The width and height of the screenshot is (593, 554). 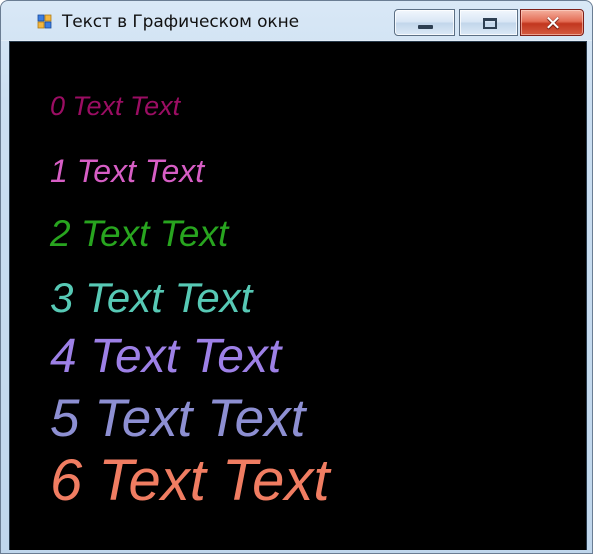 What do you see at coordinates (425, 27) in the screenshot?
I see `minimize-icon` at bounding box center [425, 27].